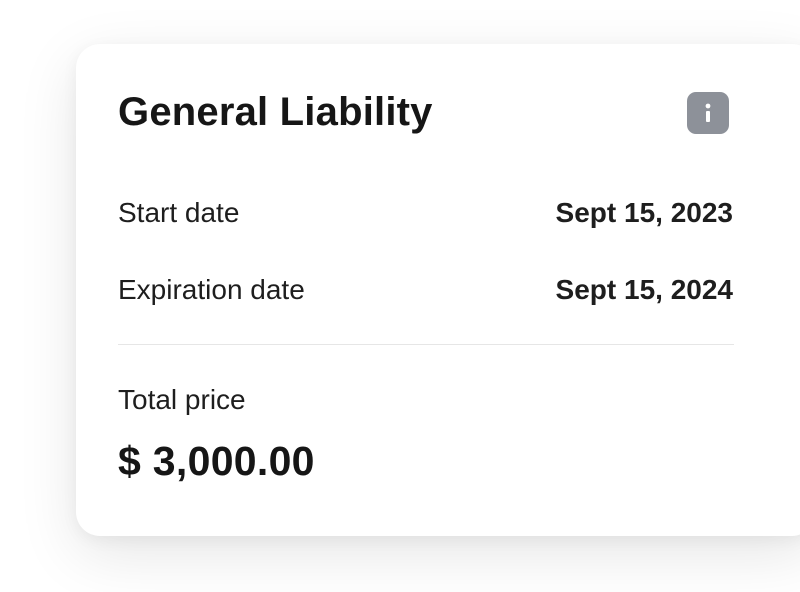 This screenshot has height=592, width=800. I want to click on info-button, so click(708, 113).